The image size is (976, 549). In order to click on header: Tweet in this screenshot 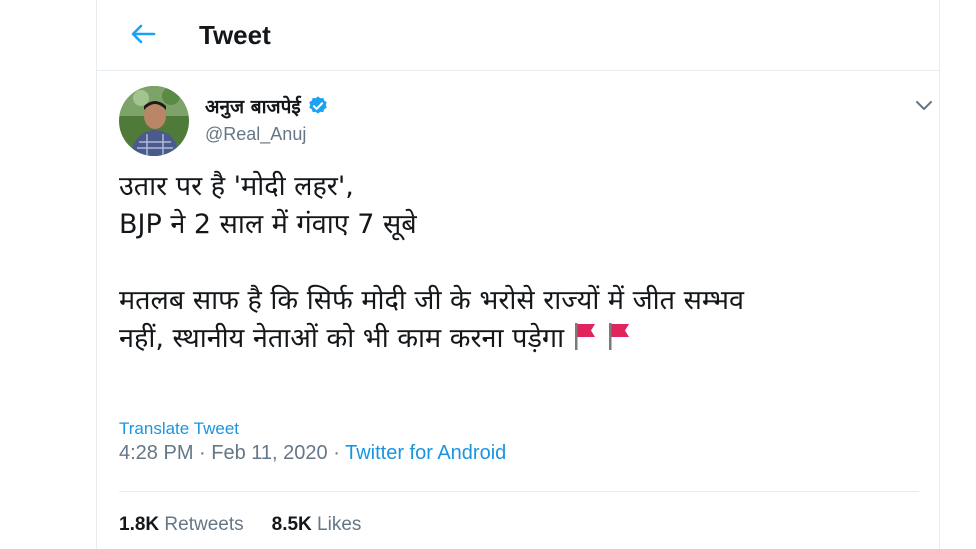, I will do `click(518, 35)`.